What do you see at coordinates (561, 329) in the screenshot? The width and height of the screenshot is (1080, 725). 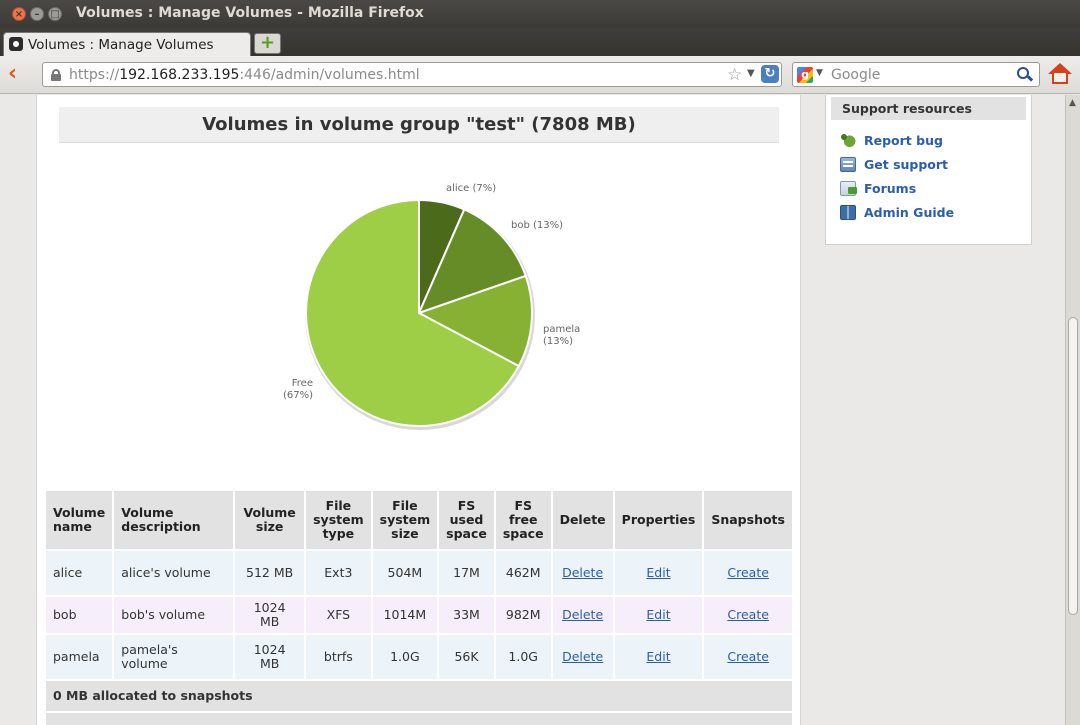 I see `pie-slice-label-line: pamela` at bounding box center [561, 329].